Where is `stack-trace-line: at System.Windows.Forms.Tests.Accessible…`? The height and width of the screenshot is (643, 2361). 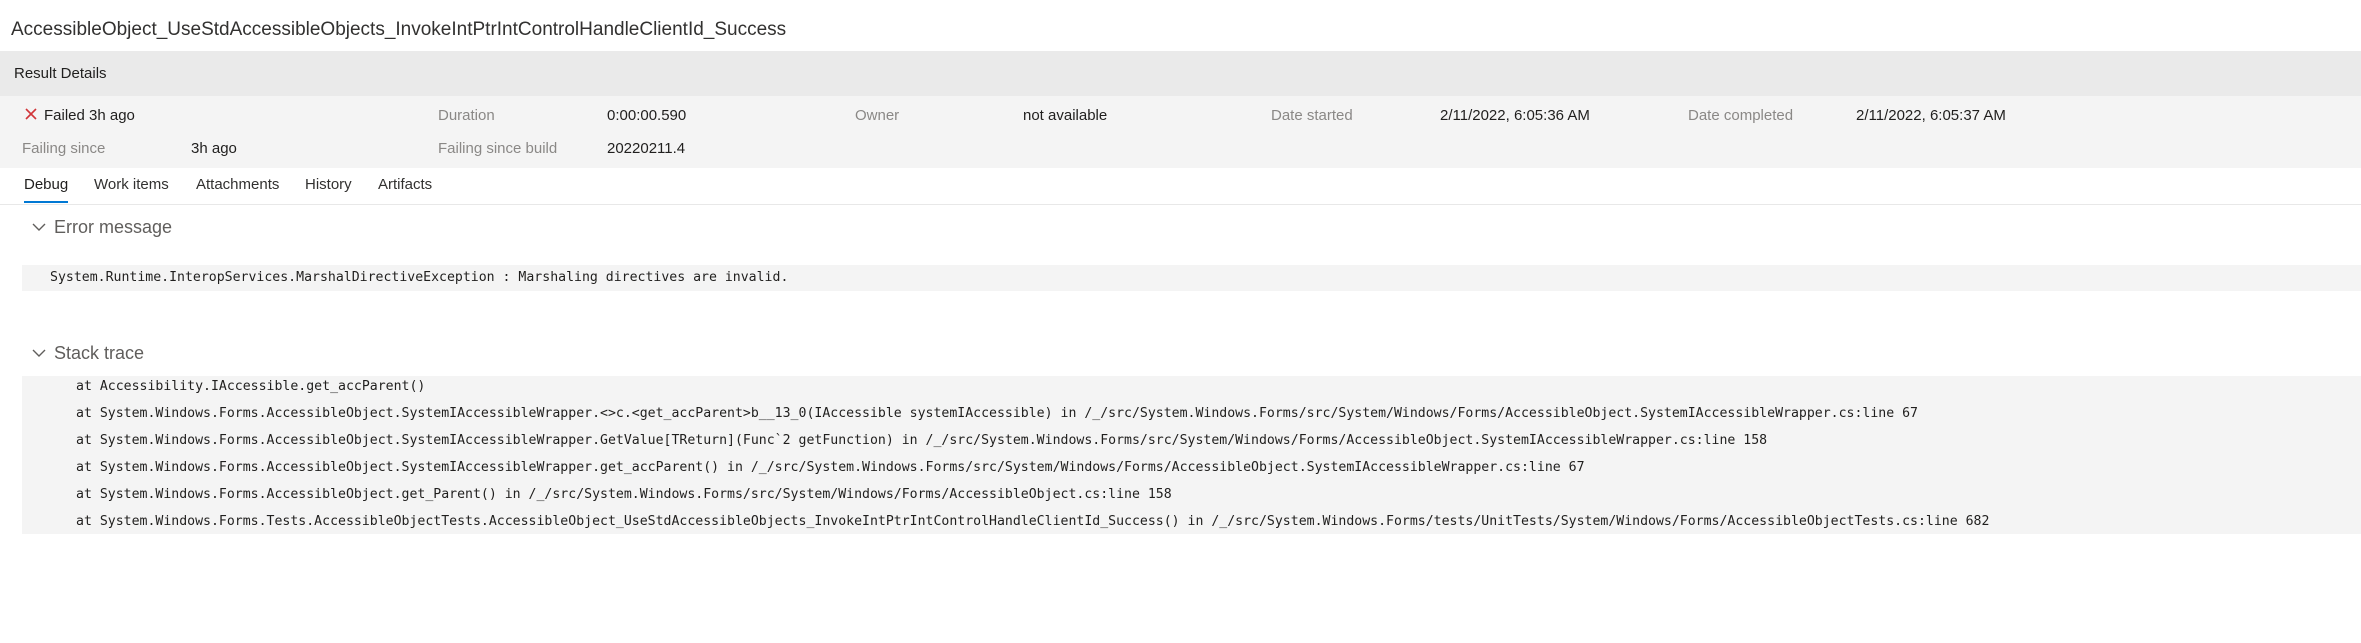
stack-trace-line: at System.Windows.Forms.Tests.Accessible… is located at coordinates (1033, 521).